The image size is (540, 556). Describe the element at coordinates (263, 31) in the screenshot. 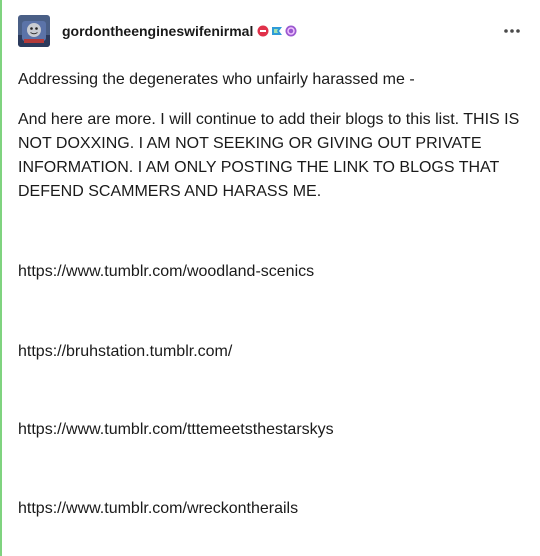

I see `red-badge-icon` at that location.